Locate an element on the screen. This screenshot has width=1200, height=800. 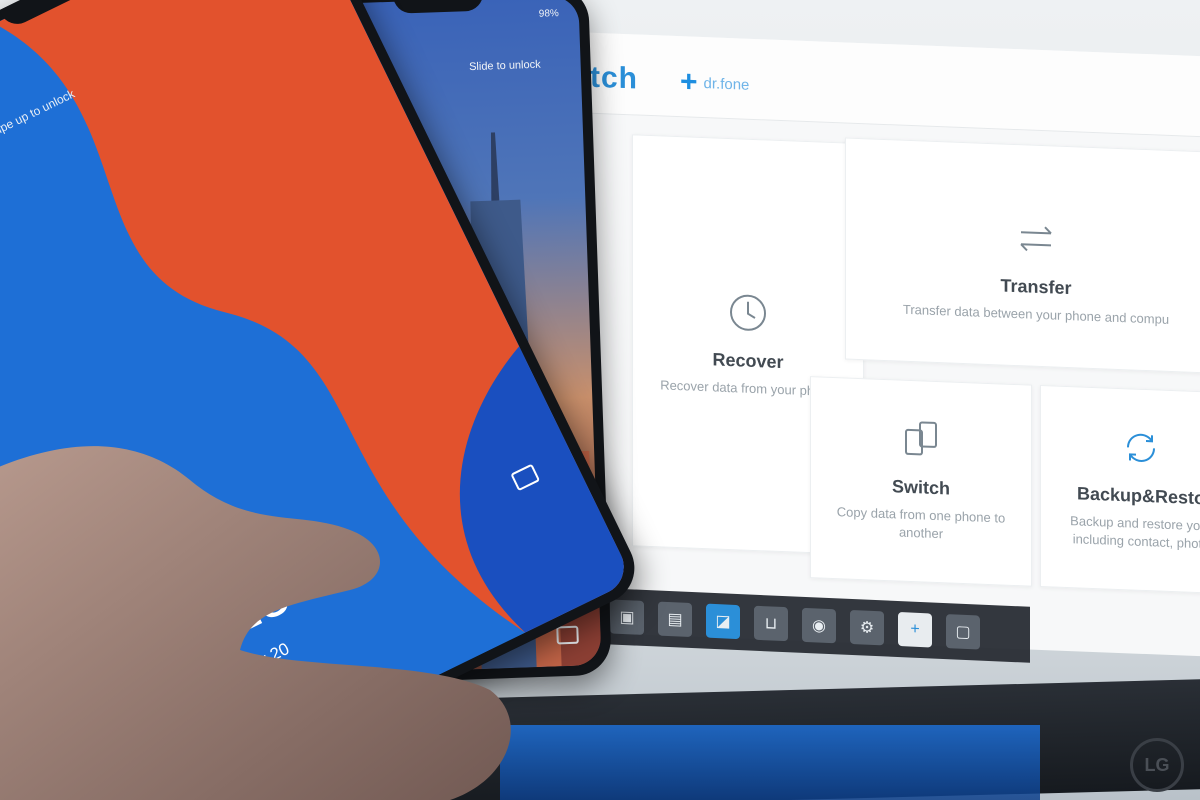
app-title: tch is located at coordinates (614, 78).